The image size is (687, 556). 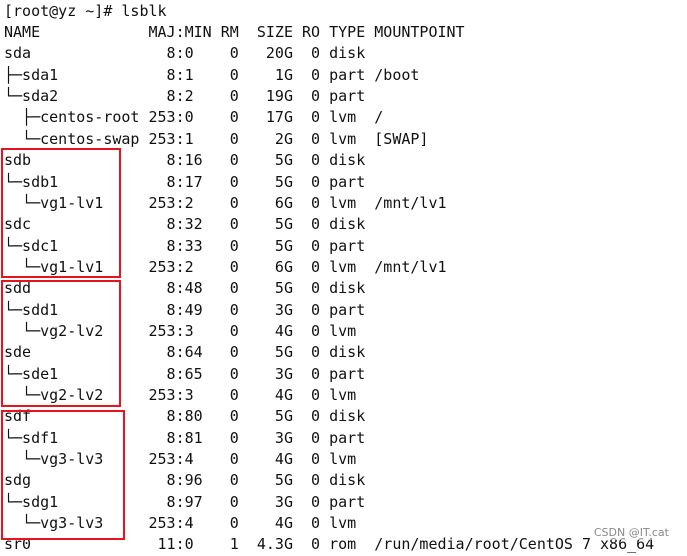 I want to click on lsblk-row: sda 8:0 0 20G 0 disk, so click(x=185, y=53).